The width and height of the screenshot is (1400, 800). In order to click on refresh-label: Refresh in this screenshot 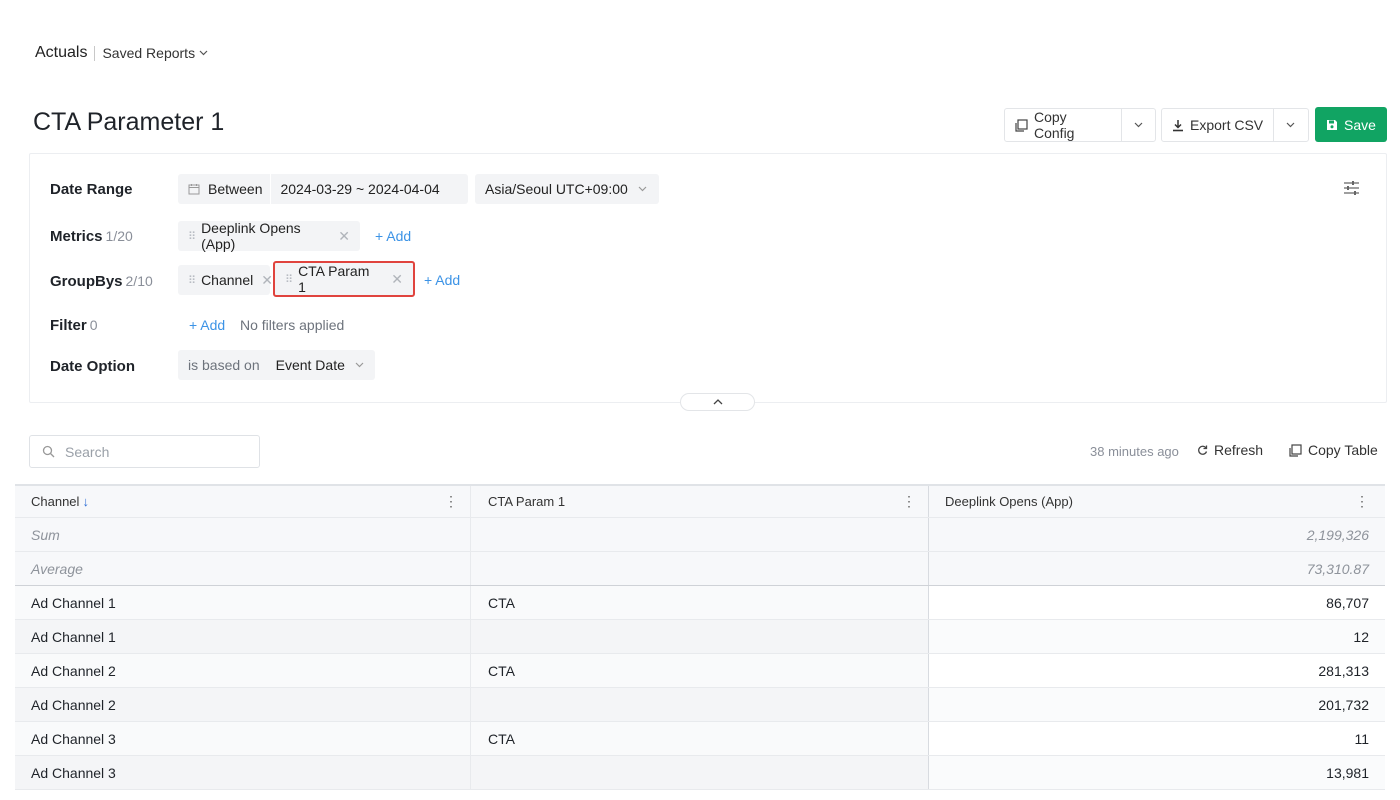, I will do `click(1239, 450)`.